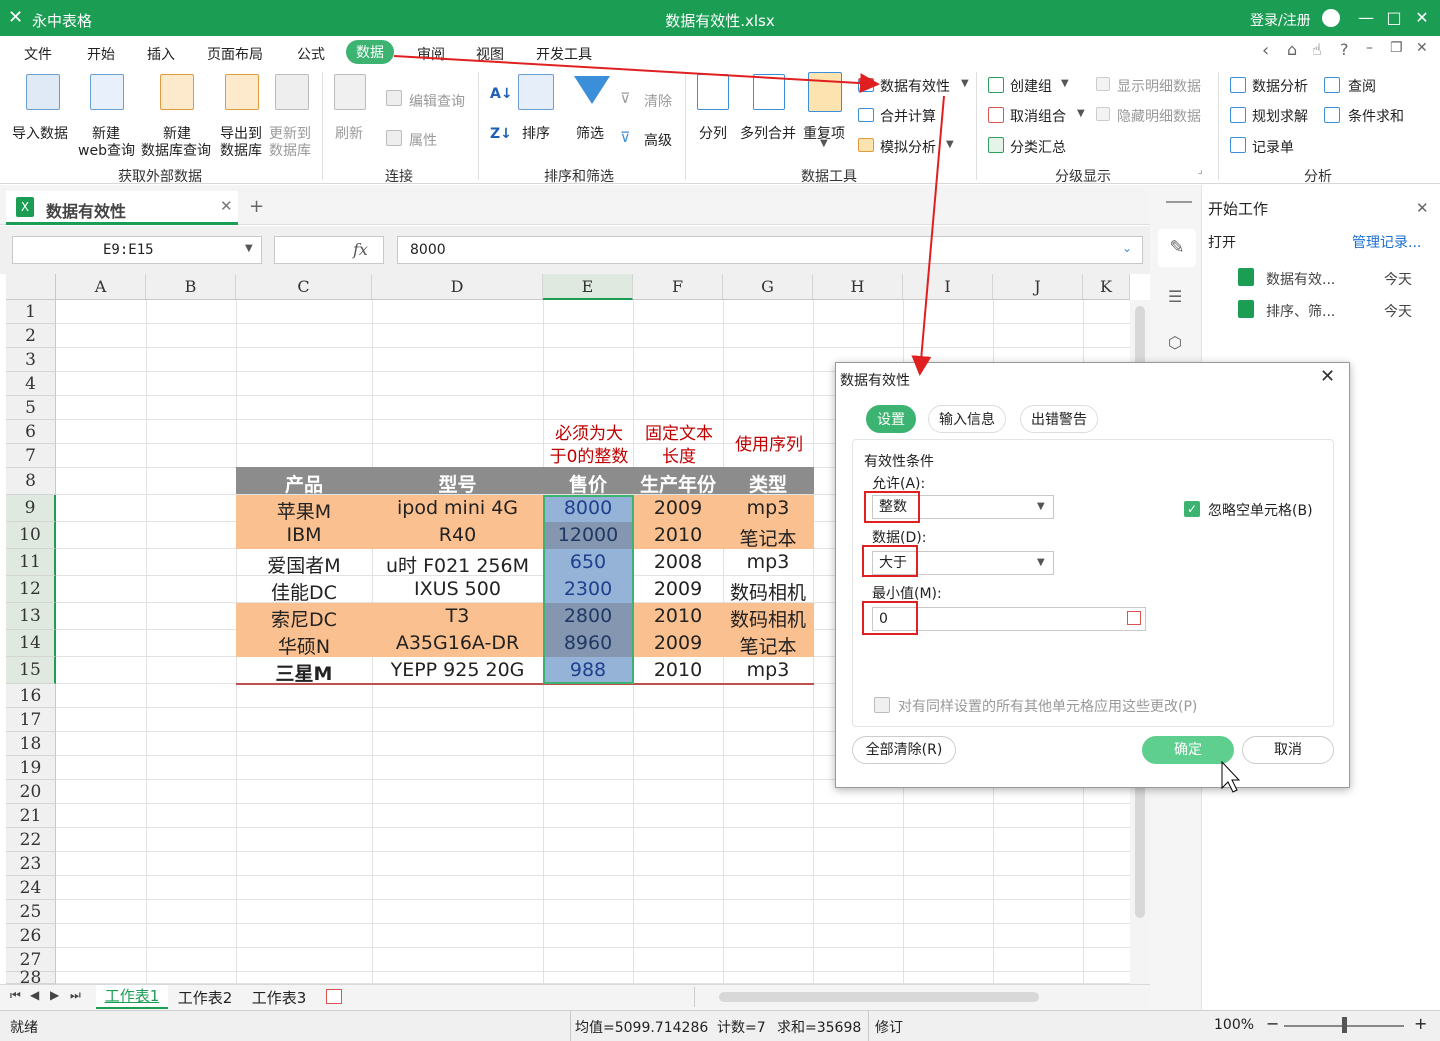 This screenshot has width=1440, height=1041. I want to click on mouse-cursor-icon, so click(1231, 776).